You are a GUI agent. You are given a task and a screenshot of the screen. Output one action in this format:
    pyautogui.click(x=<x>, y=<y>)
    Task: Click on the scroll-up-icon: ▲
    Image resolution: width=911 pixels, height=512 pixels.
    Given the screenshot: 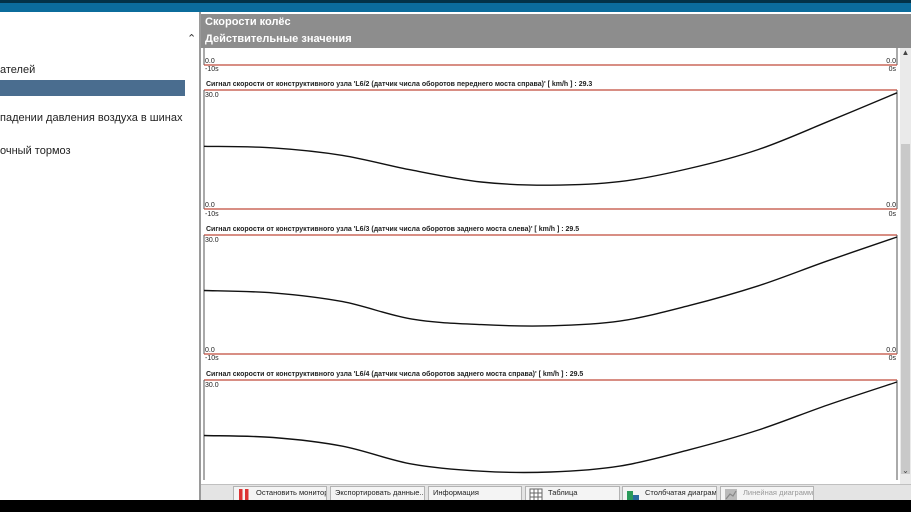 What is the action you would take?
    pyautogui.click(x=905, y=53)
    